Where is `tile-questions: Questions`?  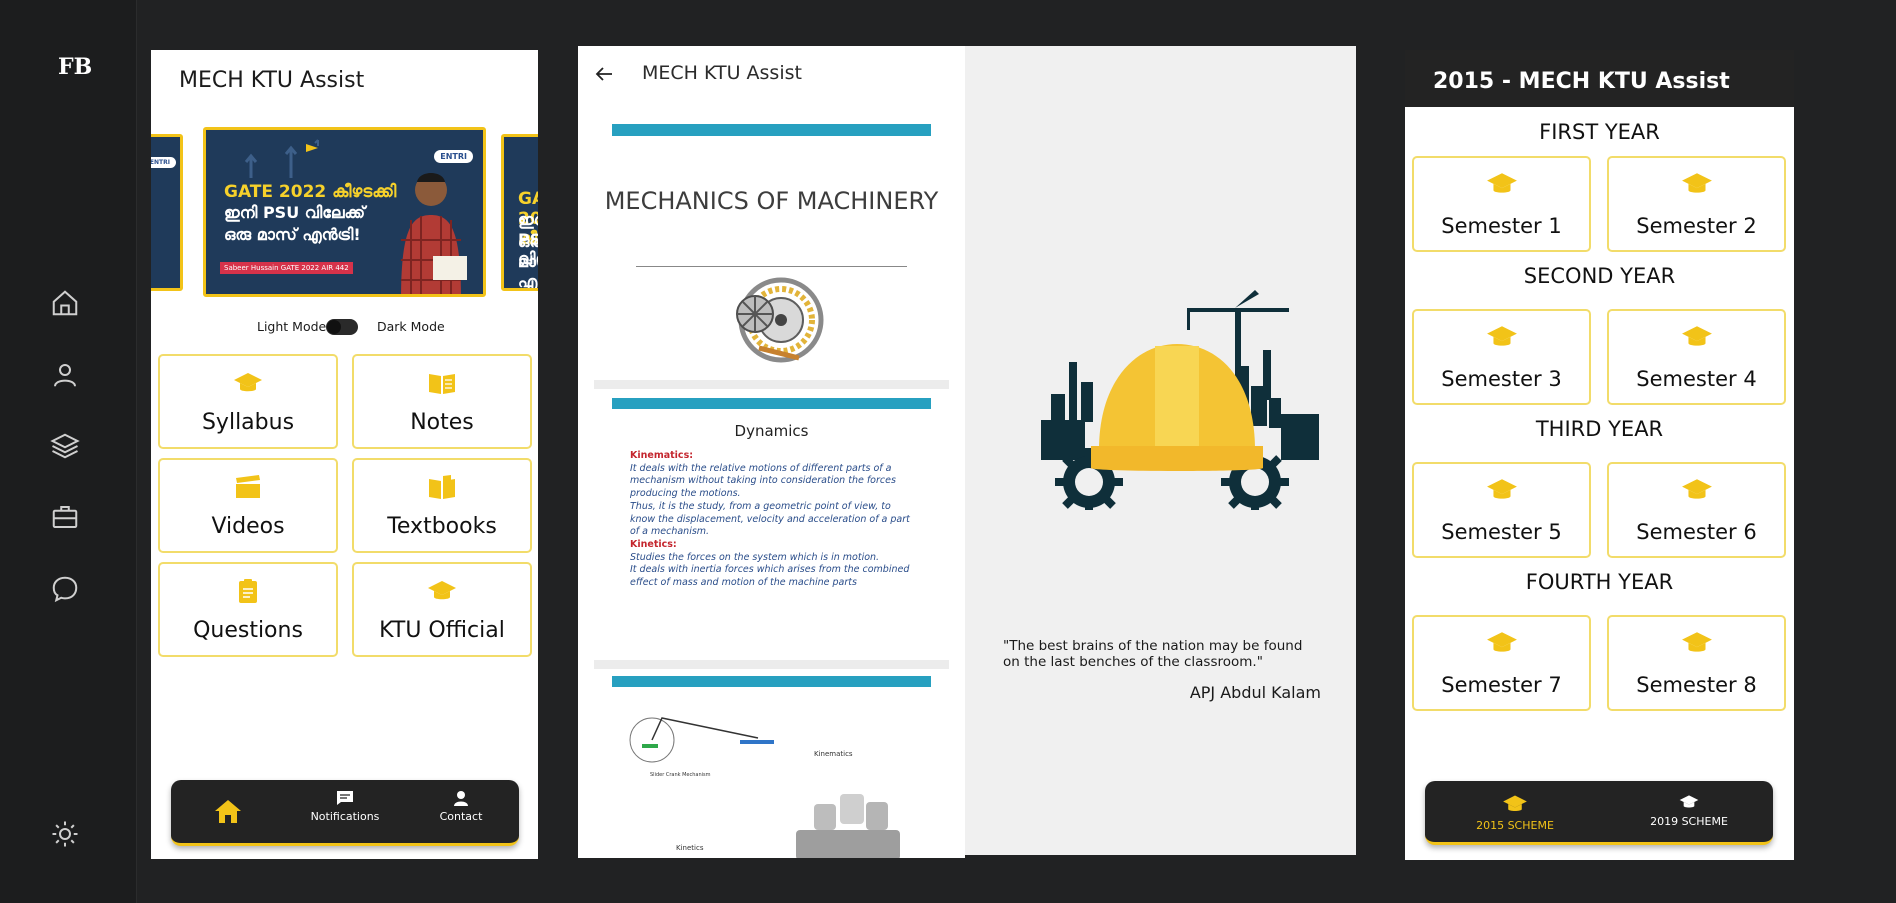 tile-questions: Questions is located at coordinates (248, 609).